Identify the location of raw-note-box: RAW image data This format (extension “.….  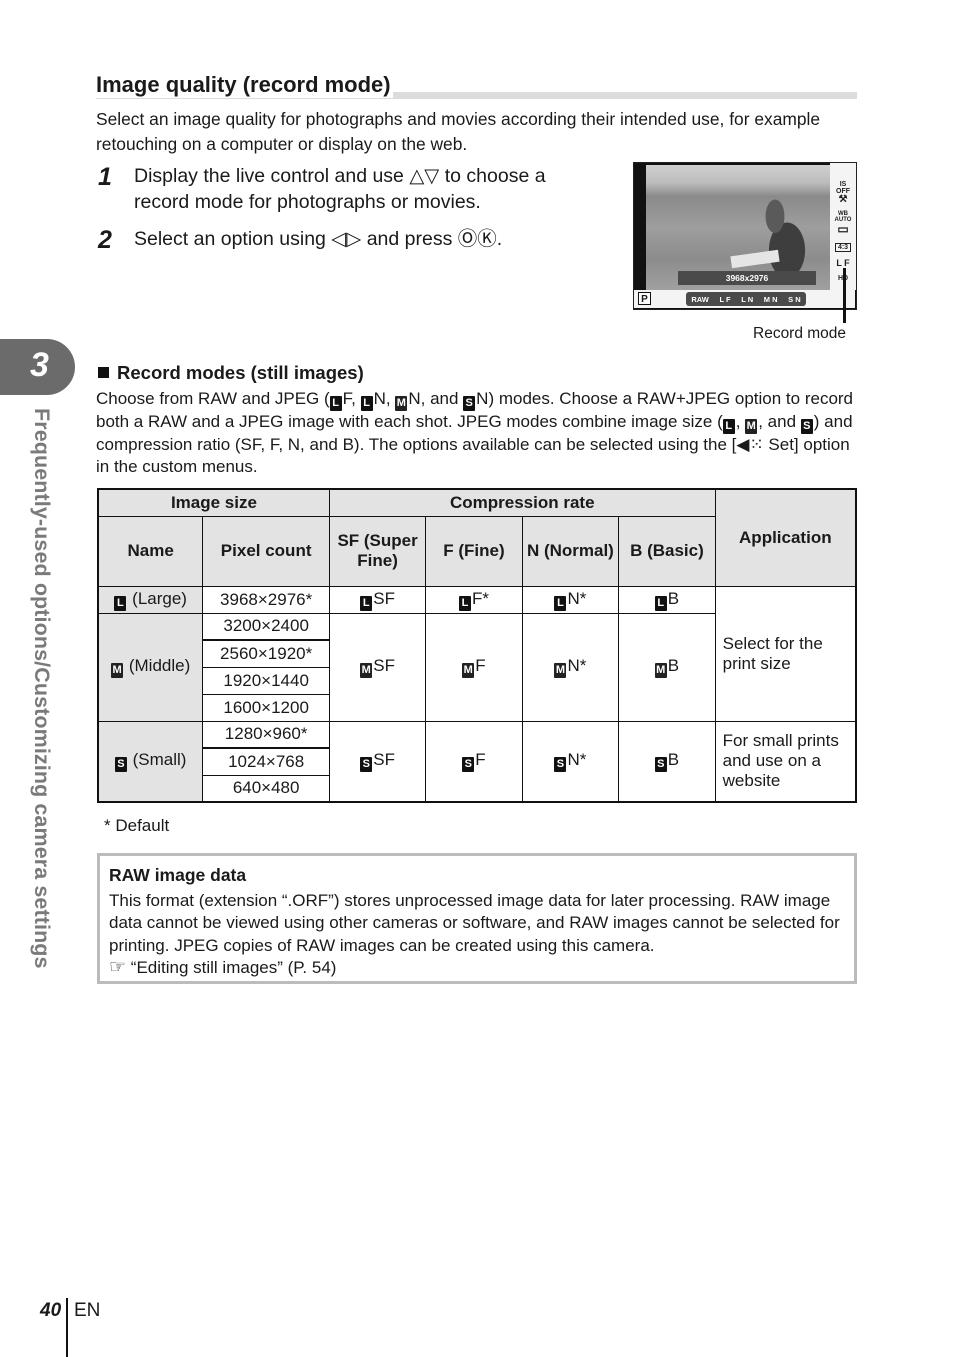
(477, 918).